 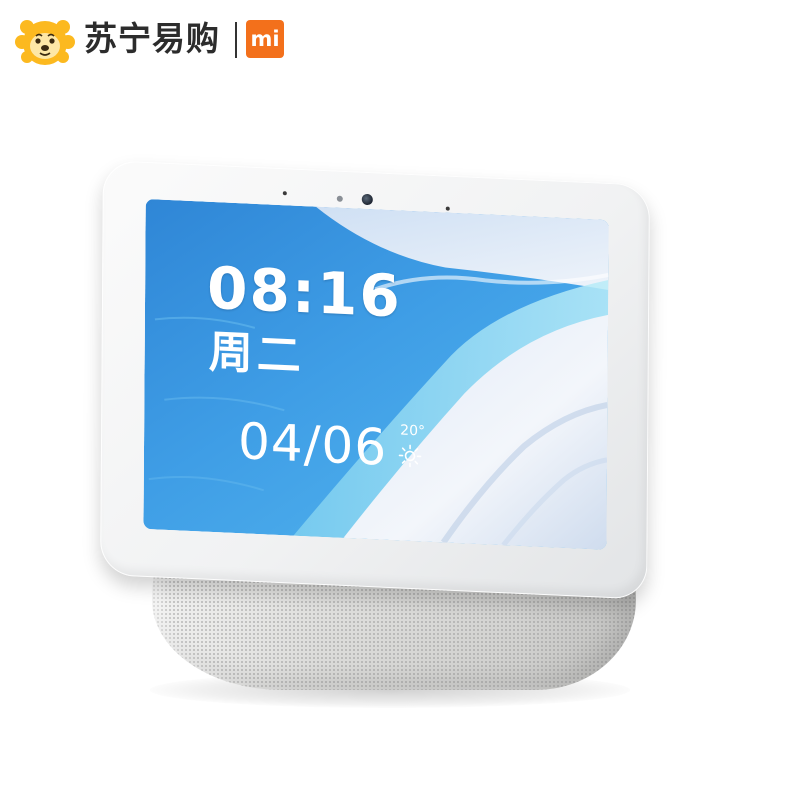 I want to click on sun-icon, so click(x=410, y=456).